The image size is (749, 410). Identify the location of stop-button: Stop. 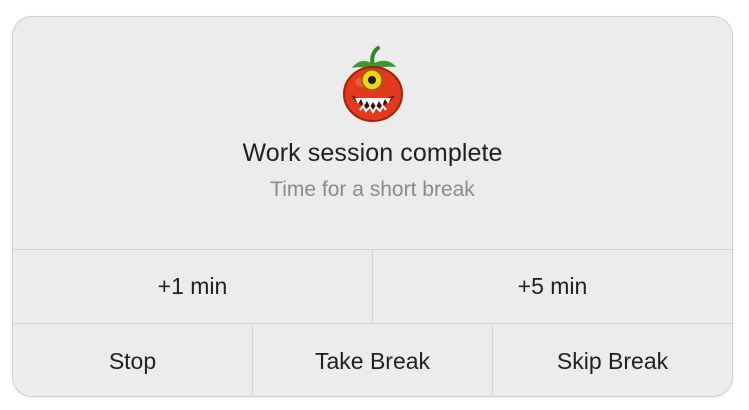
(133, 360).